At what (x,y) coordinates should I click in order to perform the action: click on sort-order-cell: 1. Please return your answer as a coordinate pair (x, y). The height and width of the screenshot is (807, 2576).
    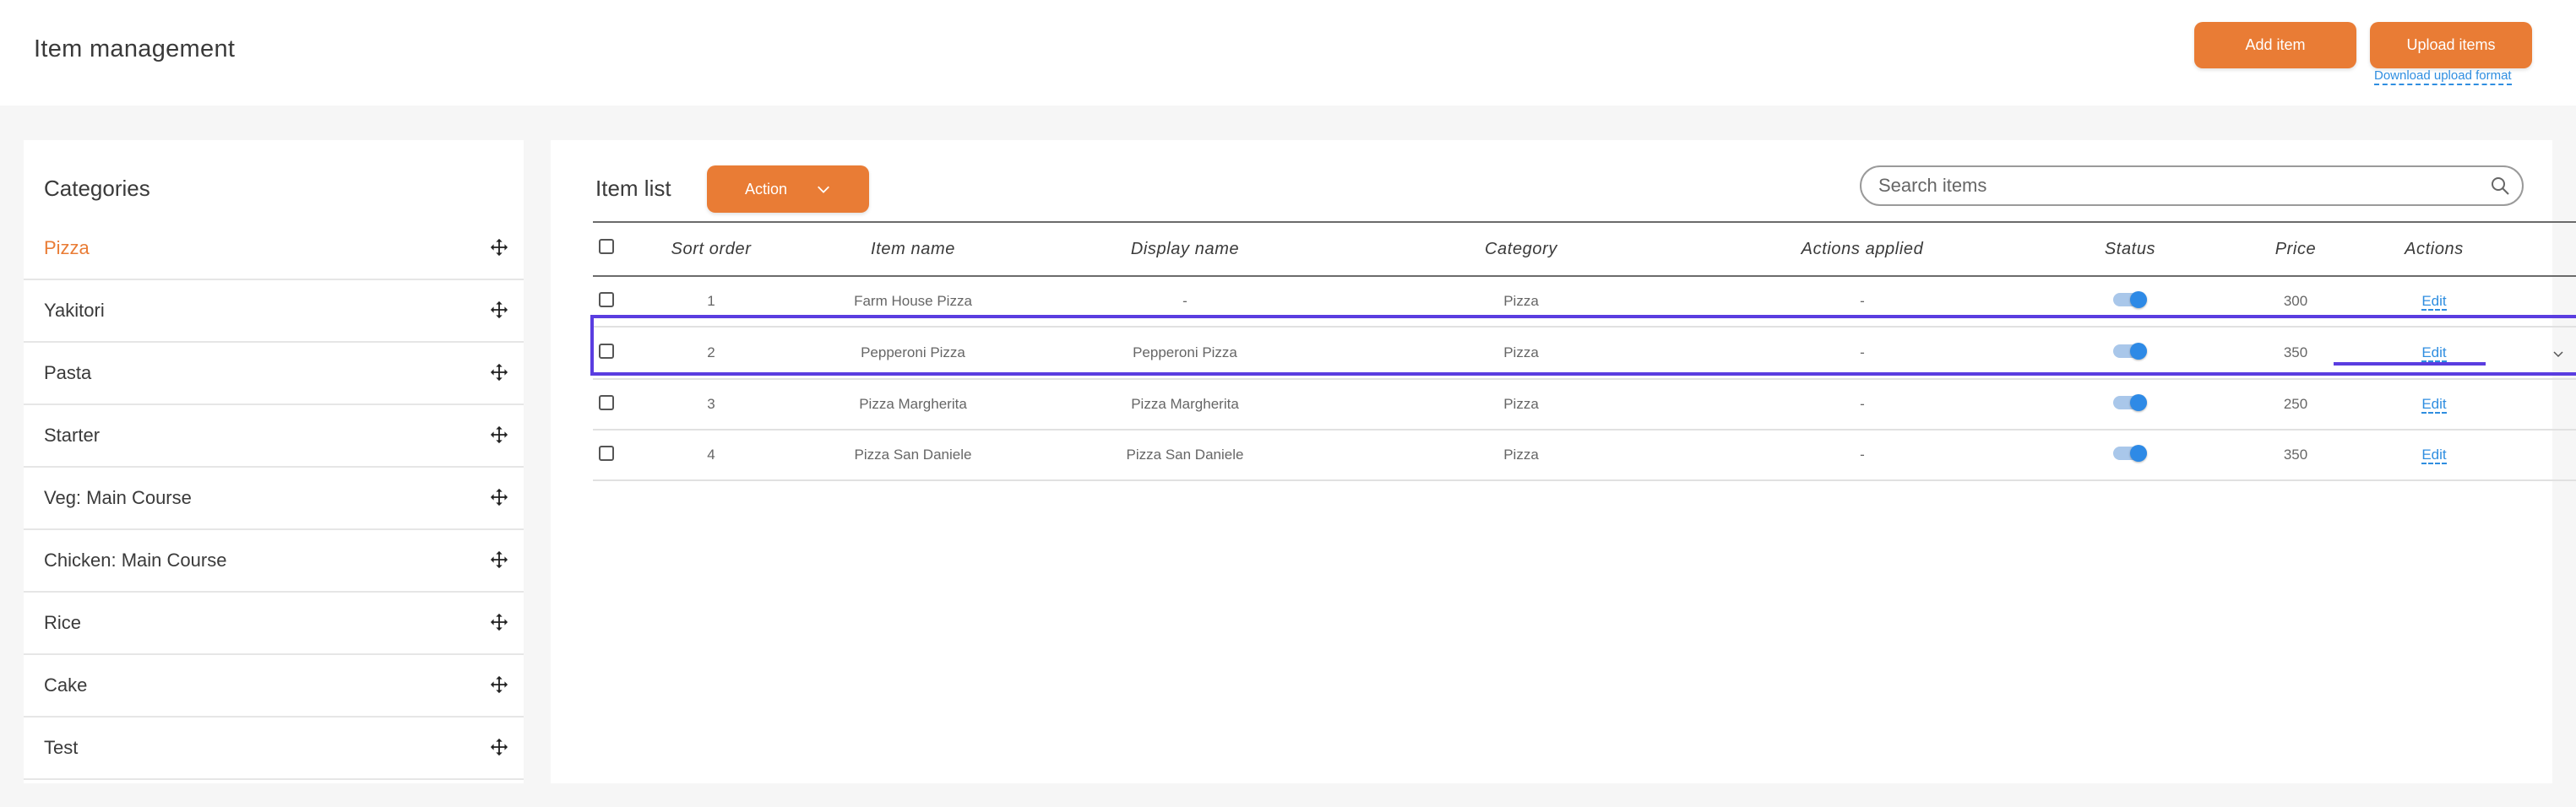
    Looking at the image, I should click on (711, 302).